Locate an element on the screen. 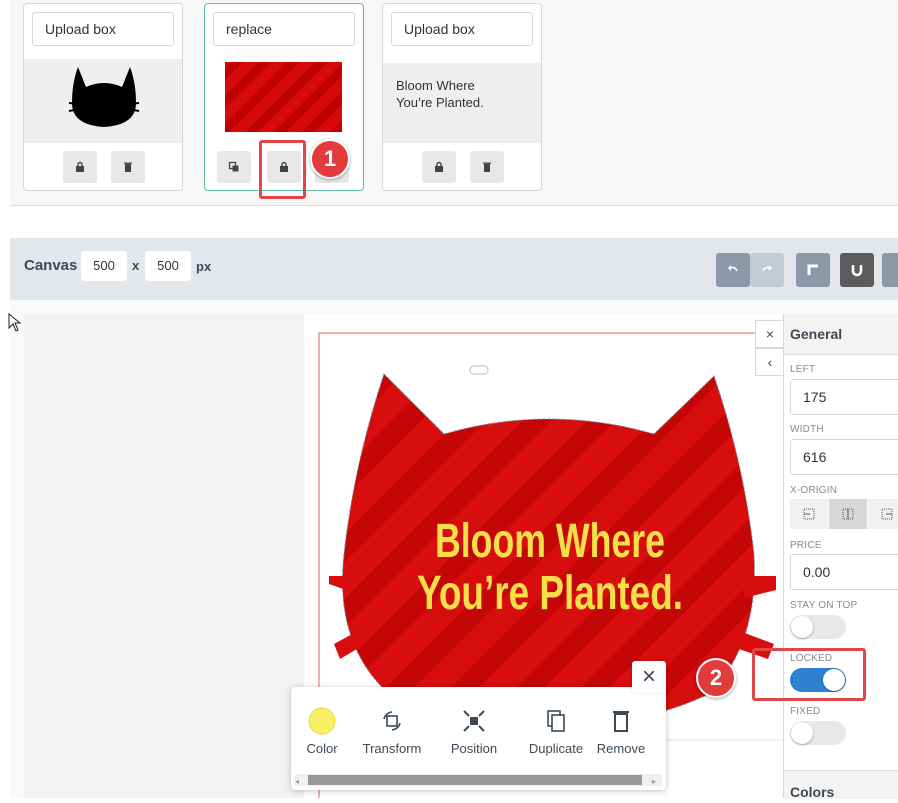 Image resolution: width=898 pixels, height=803 pixels. undo-button is located at coordinates (733, 270).